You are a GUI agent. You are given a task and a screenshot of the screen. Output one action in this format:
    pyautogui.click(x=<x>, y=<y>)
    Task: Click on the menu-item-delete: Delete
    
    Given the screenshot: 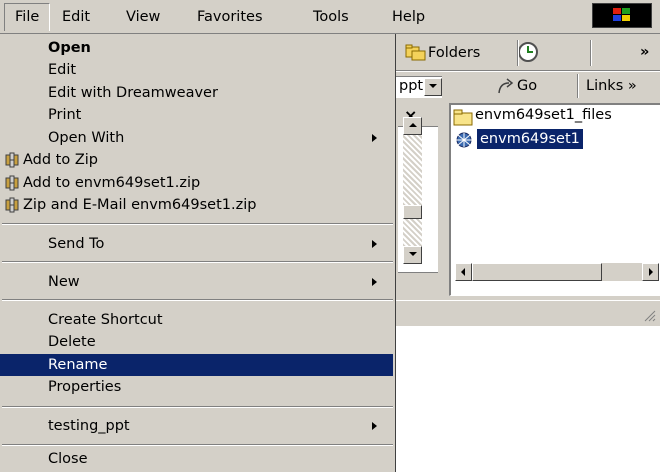 What is the action you would take?
    pyautogui.click(x=196, y=342)
    